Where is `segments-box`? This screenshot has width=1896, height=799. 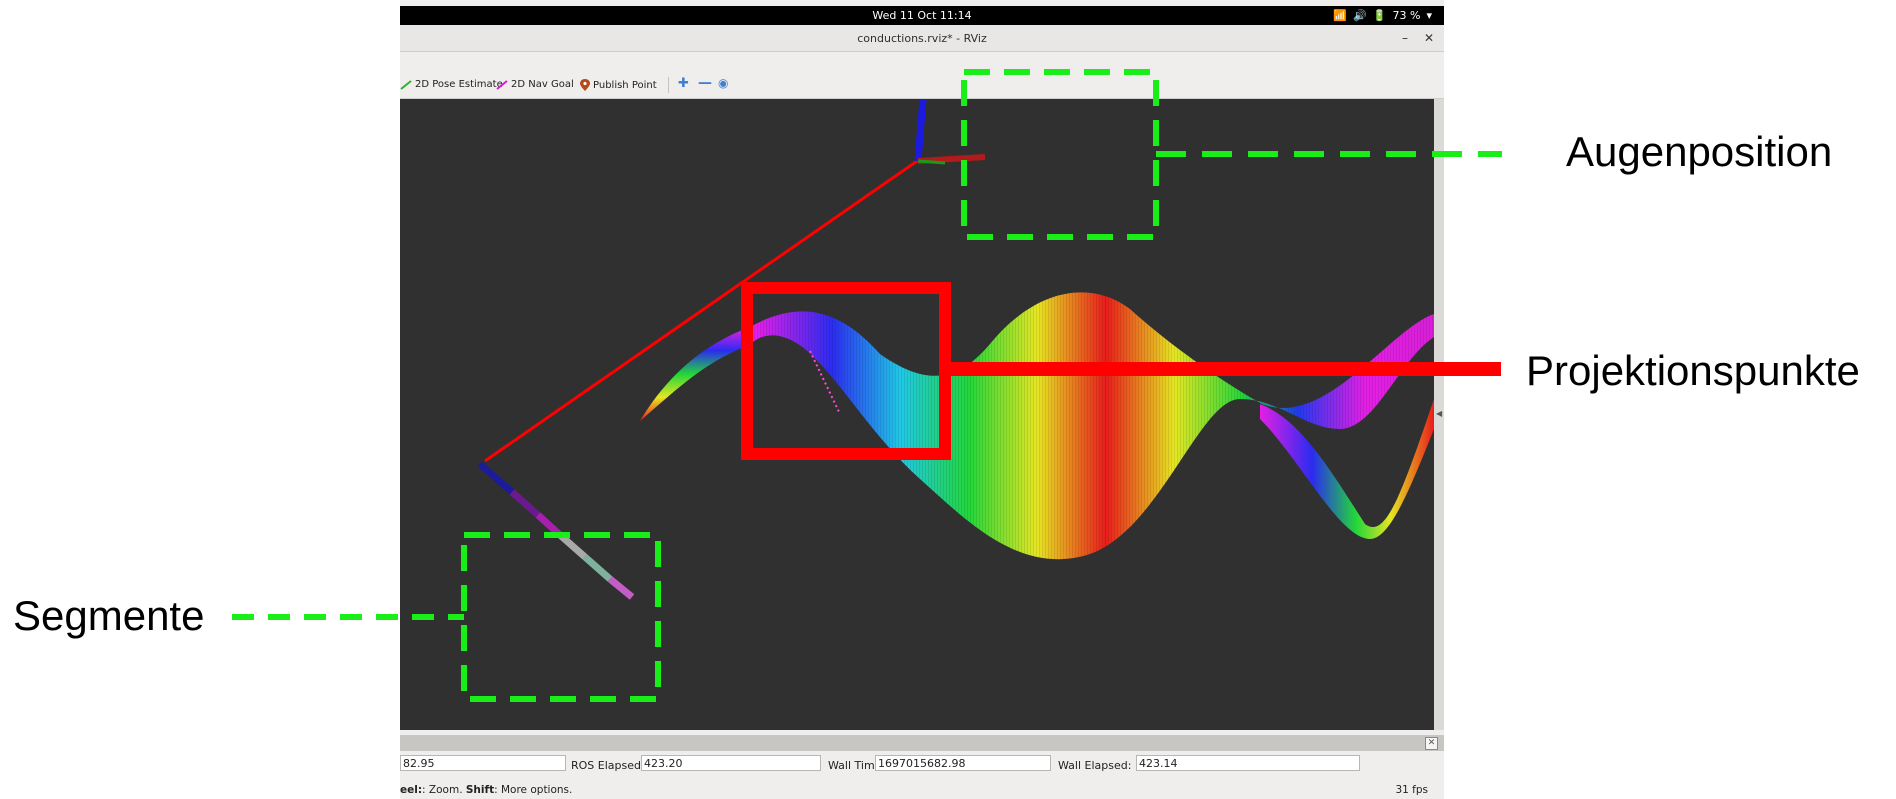
segments-box is located at coordinates (561, 617).